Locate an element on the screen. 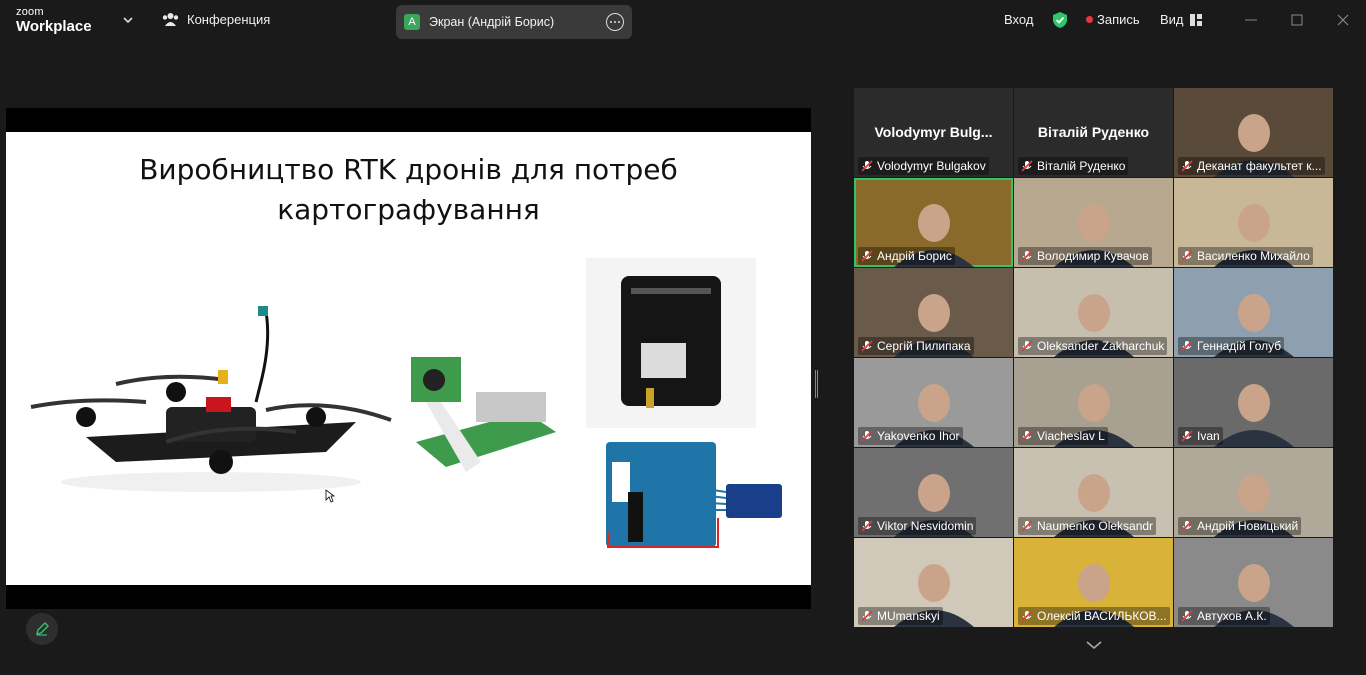 The width and height of the screenshot is (1366, 675). participant-tile: MUmanskyi is located at coordinates (933, 582).